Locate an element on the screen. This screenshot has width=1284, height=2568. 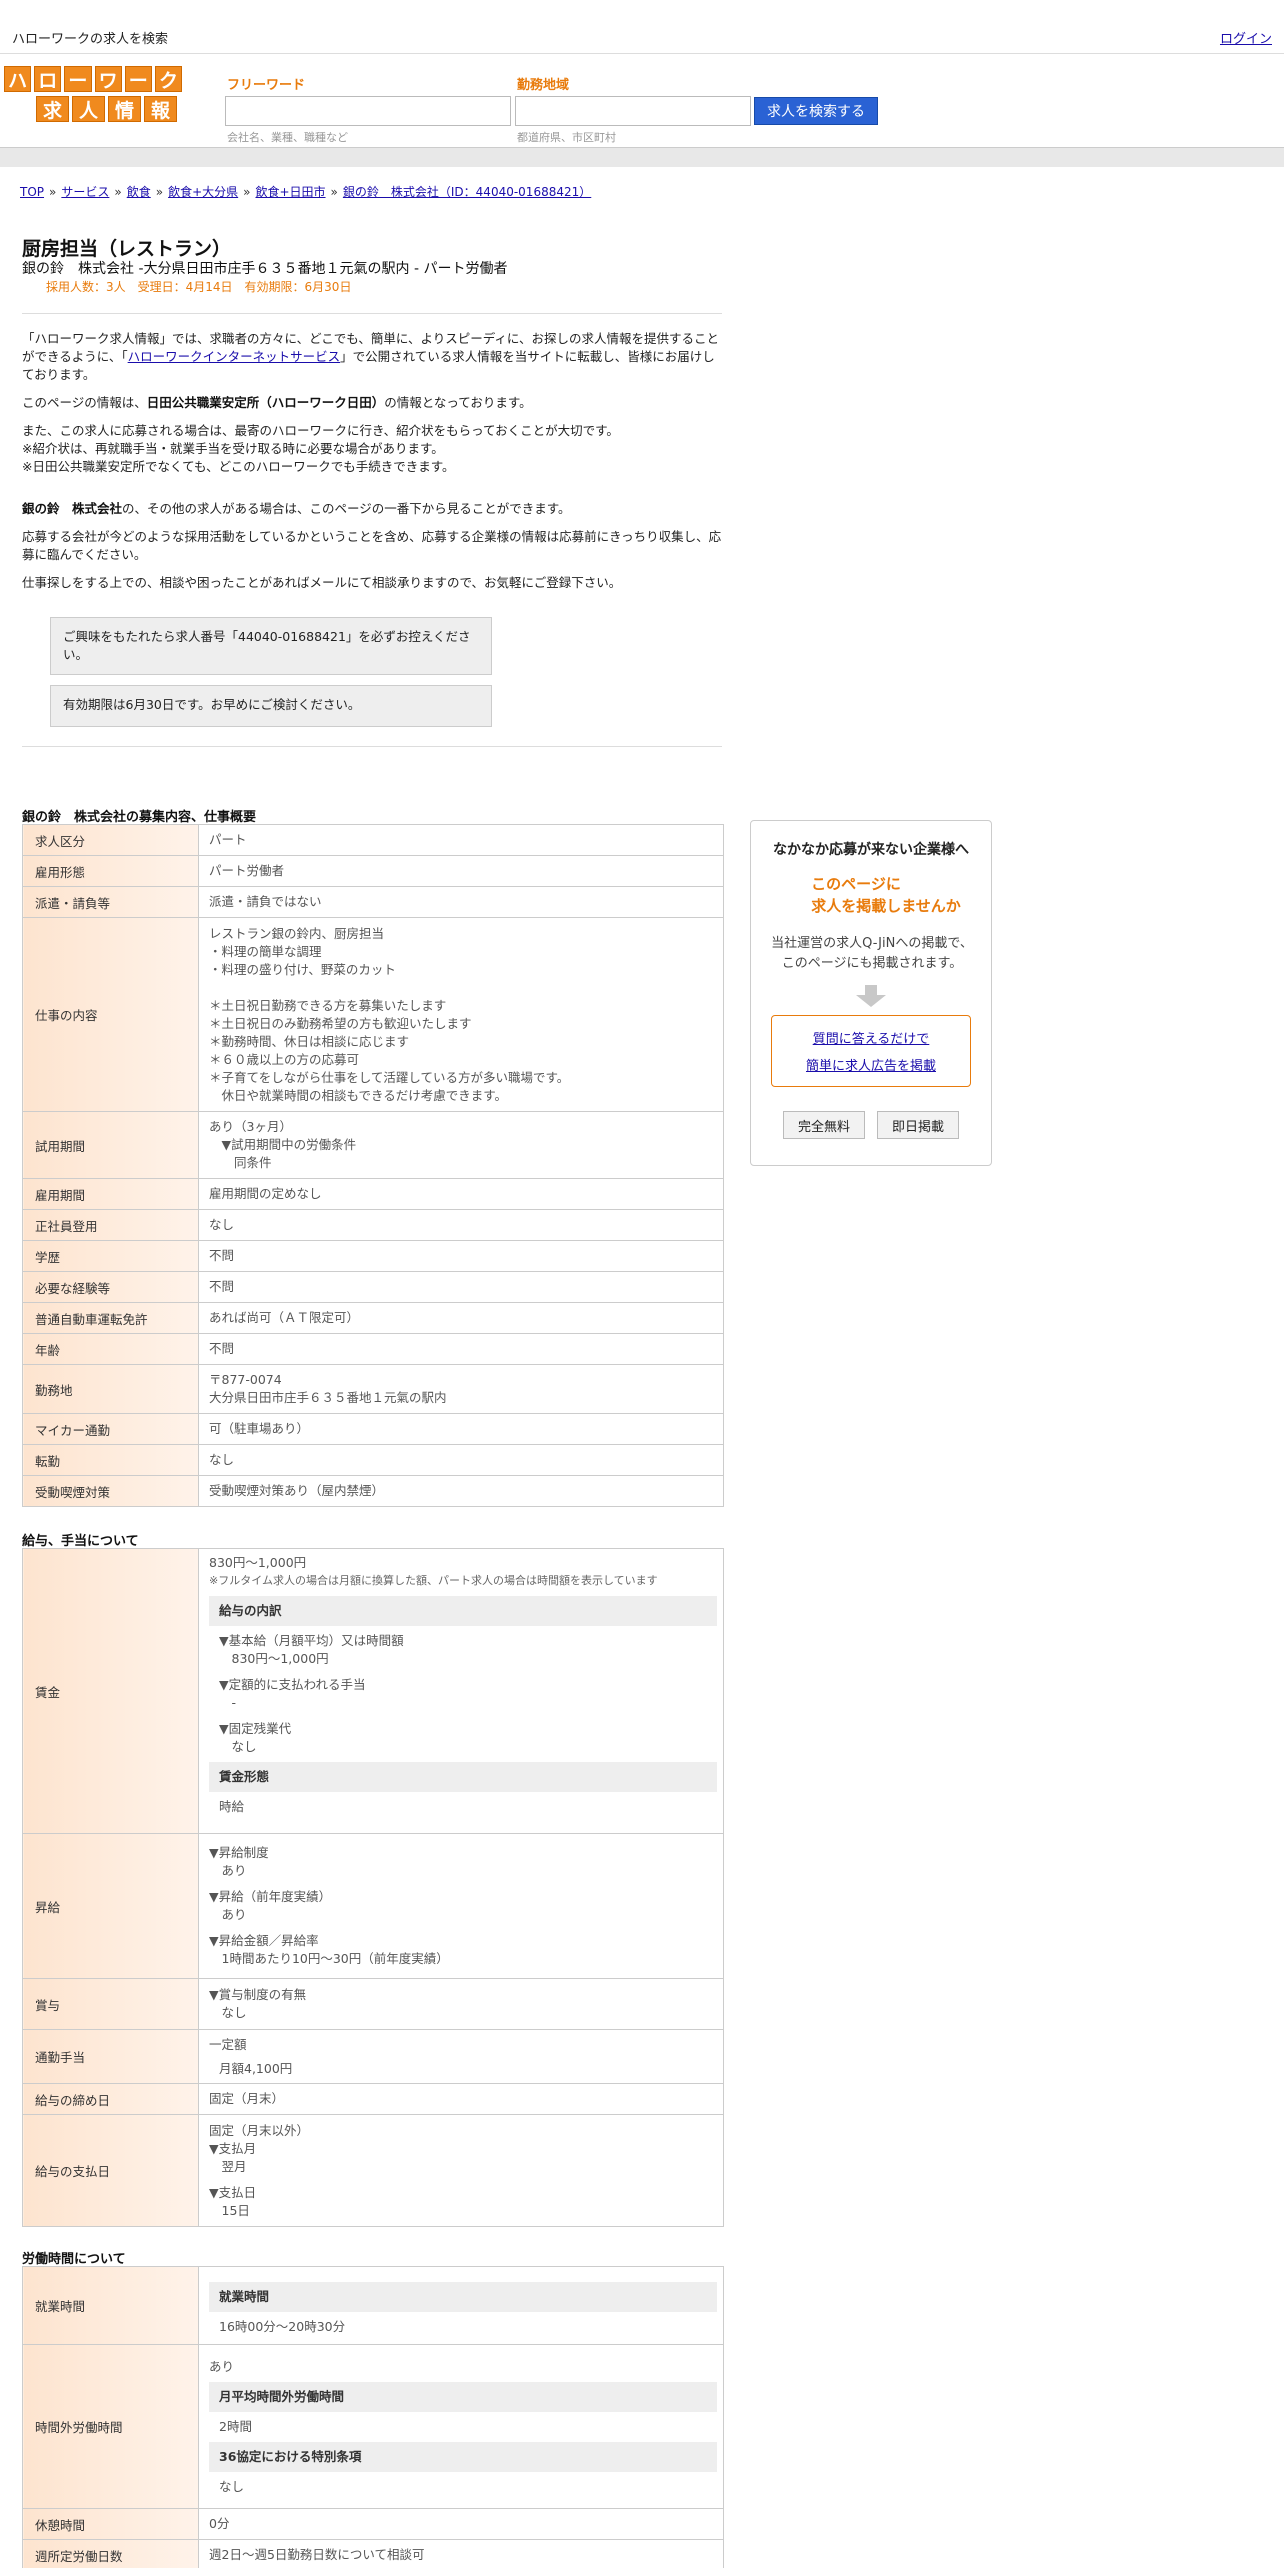
logo-char: 求 is located at coordinates (52, 109).